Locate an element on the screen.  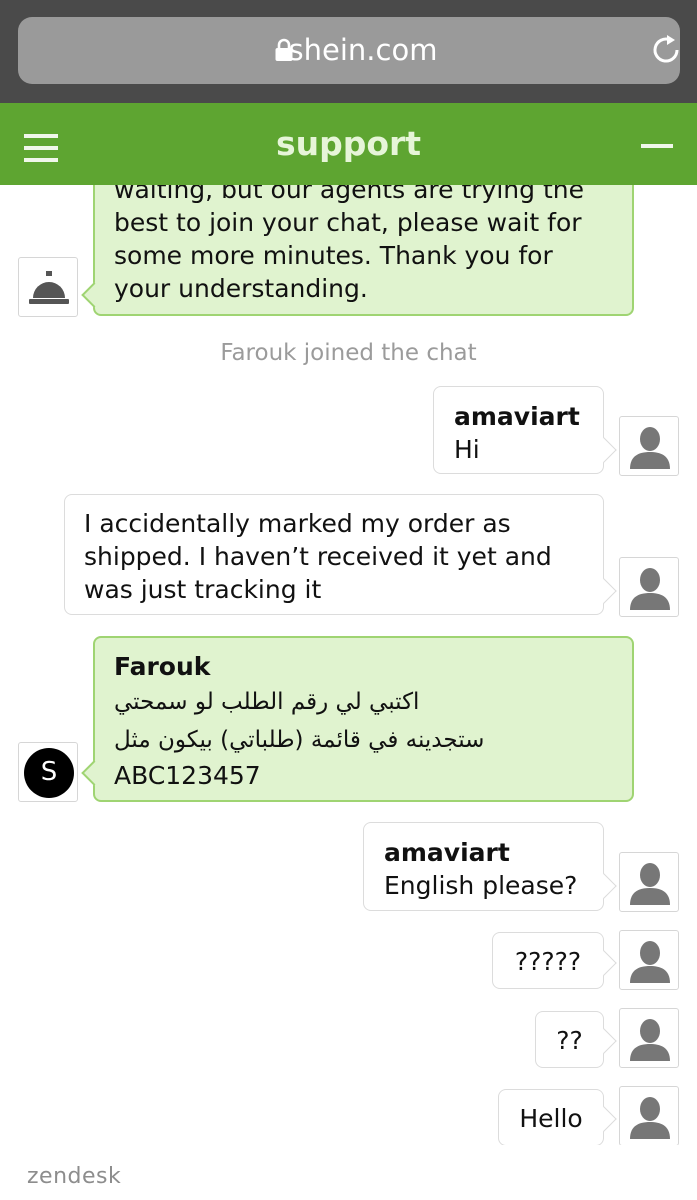
service-bell-icon is located at coordinates (49, 287).